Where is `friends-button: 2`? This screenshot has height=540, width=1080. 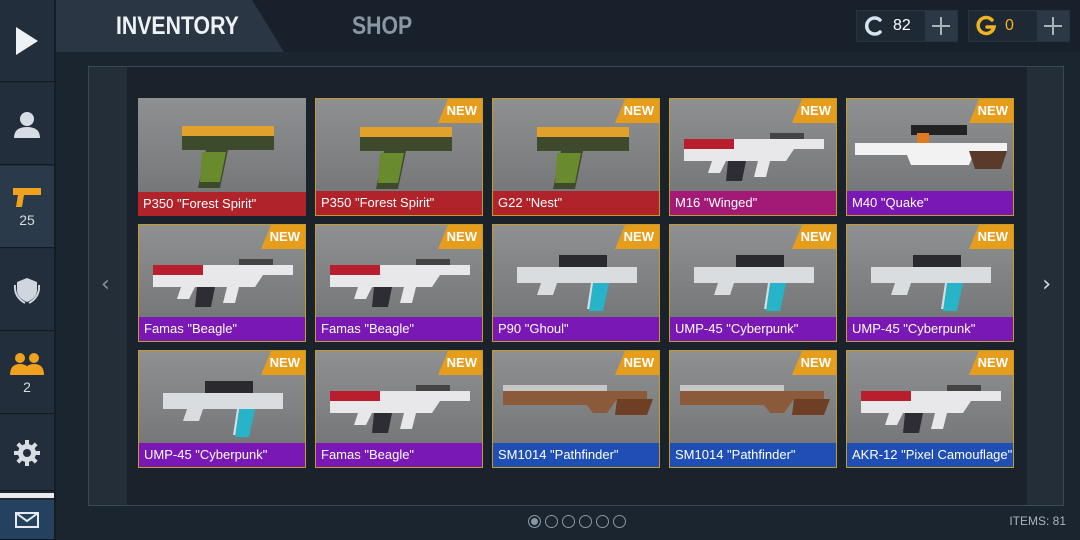
friends-button: 2 is located at coordinates (27, 373).